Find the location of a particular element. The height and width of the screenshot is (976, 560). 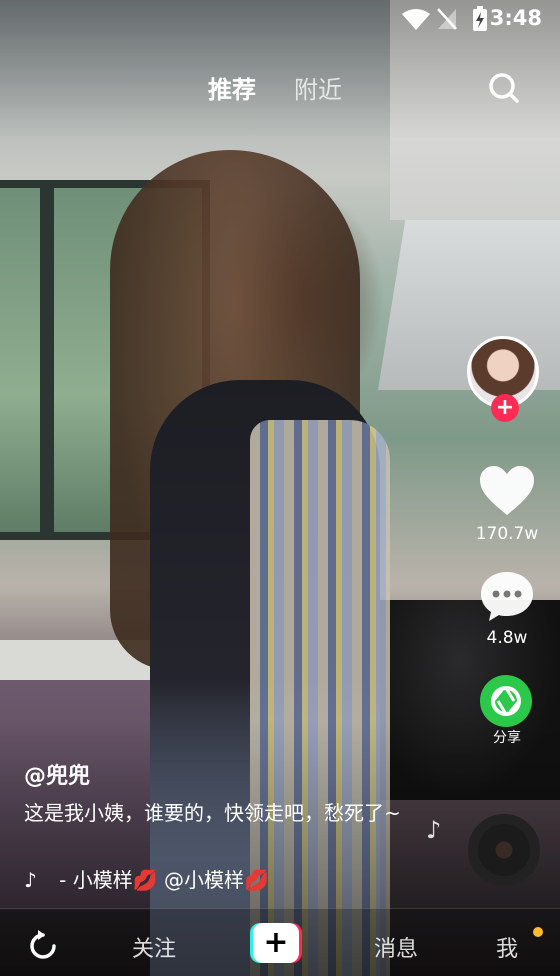

floating-music-note-icon: ♪ is located at coordinates (434, 830).